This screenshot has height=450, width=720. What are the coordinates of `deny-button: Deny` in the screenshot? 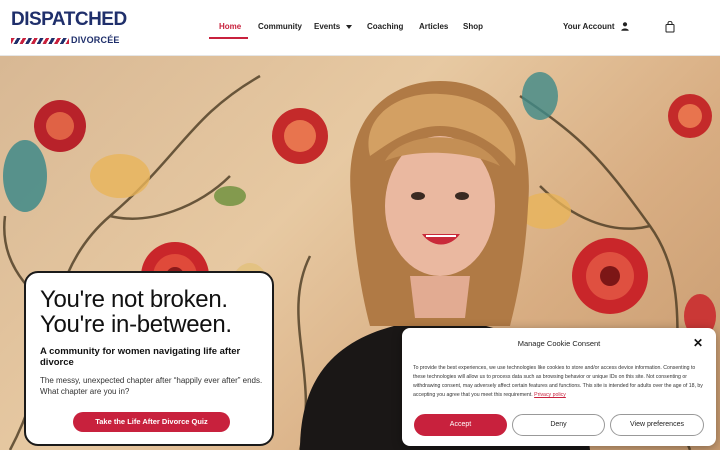 It's located at (558, 425).